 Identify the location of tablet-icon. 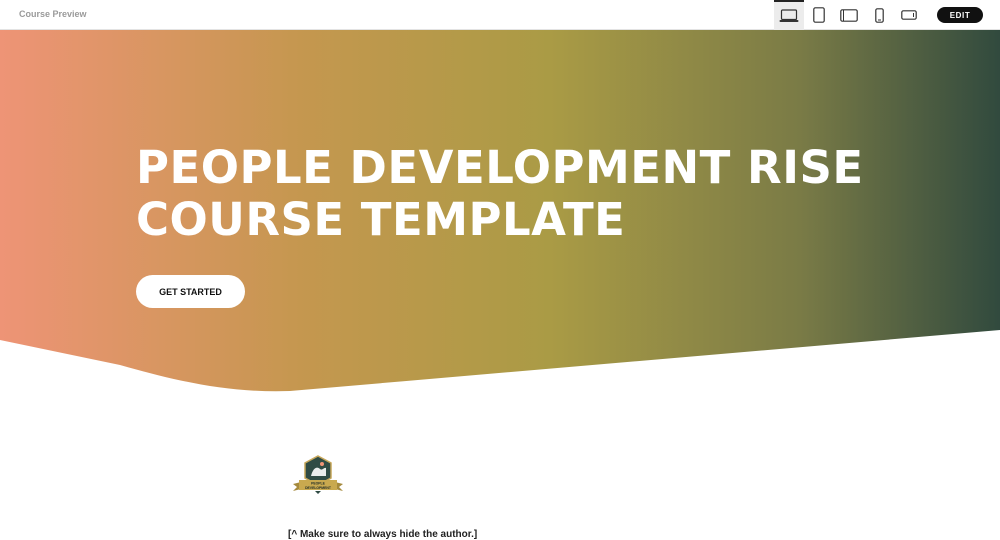
(819, 15).